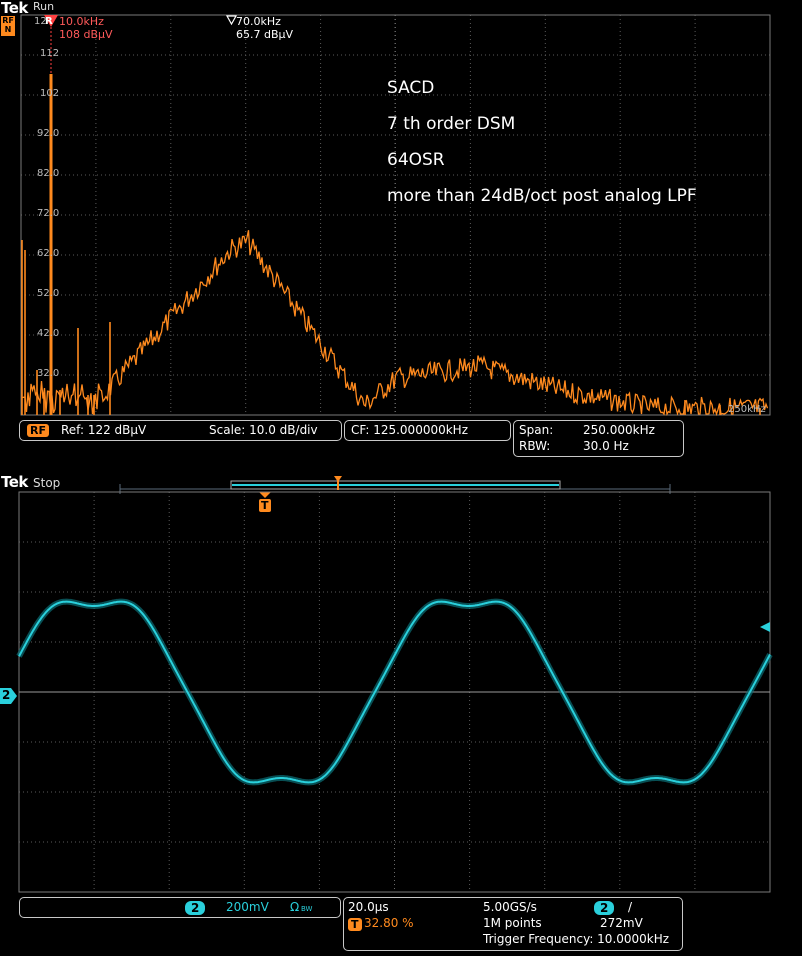  Describe the element at coordinates (411, 88) in the screenshot. I see `annotation-line: SACD` at that location.